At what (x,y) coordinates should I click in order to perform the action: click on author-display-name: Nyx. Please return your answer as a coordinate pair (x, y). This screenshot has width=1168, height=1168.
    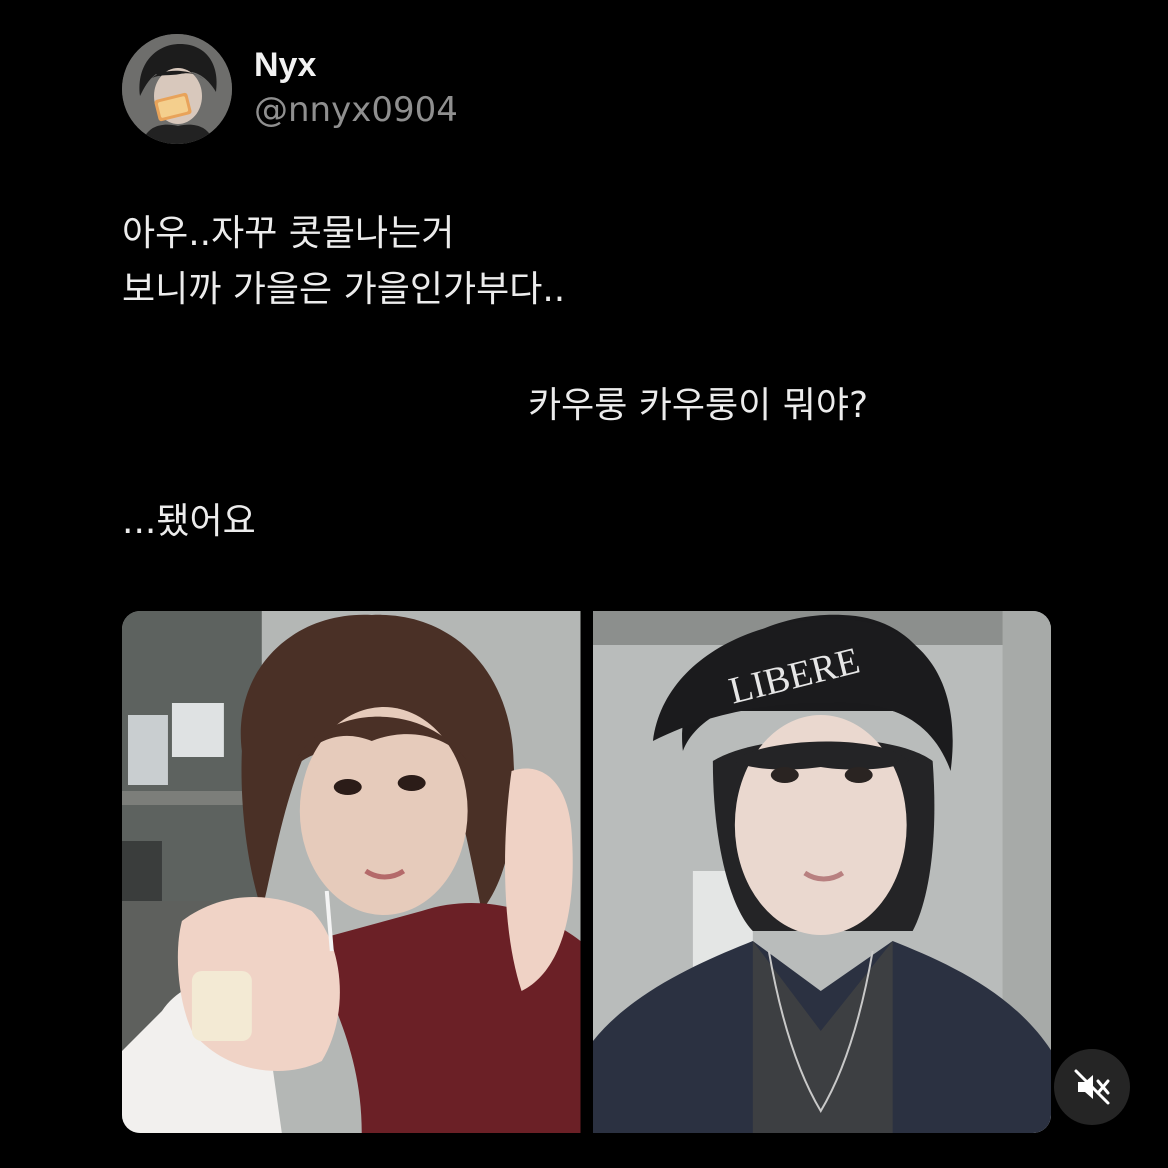
    Looking at the image, I should click on (356, 65).